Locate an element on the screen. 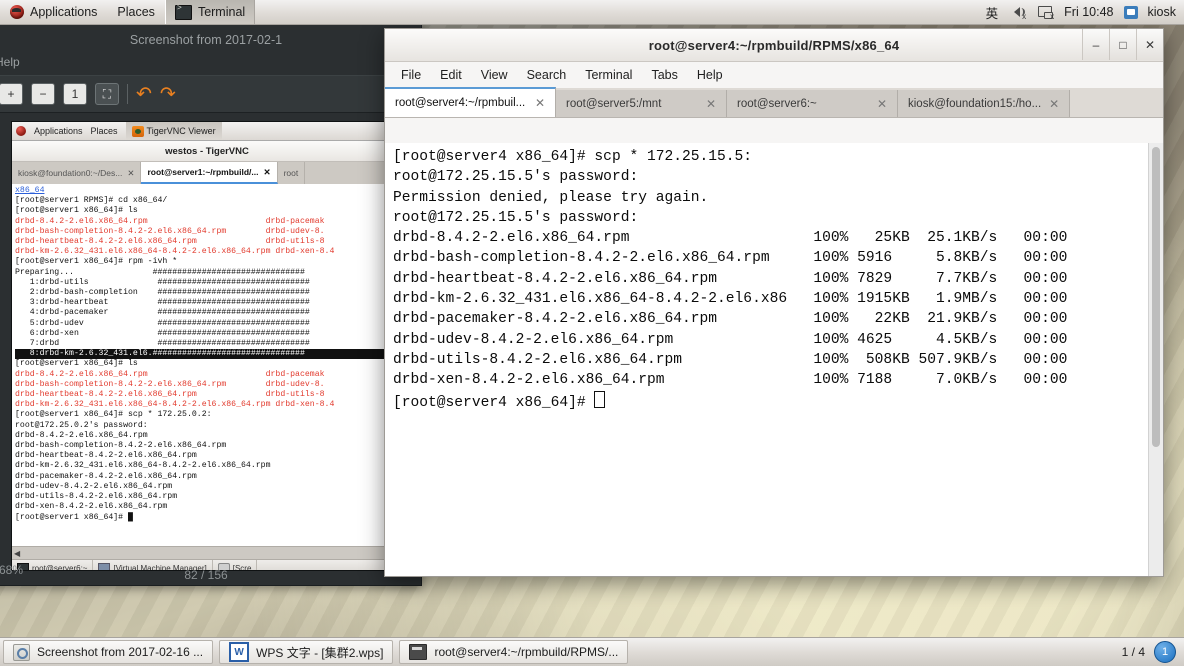 The image size is (1184, 666). menu-search: Search is located at coordinates (547, 75).